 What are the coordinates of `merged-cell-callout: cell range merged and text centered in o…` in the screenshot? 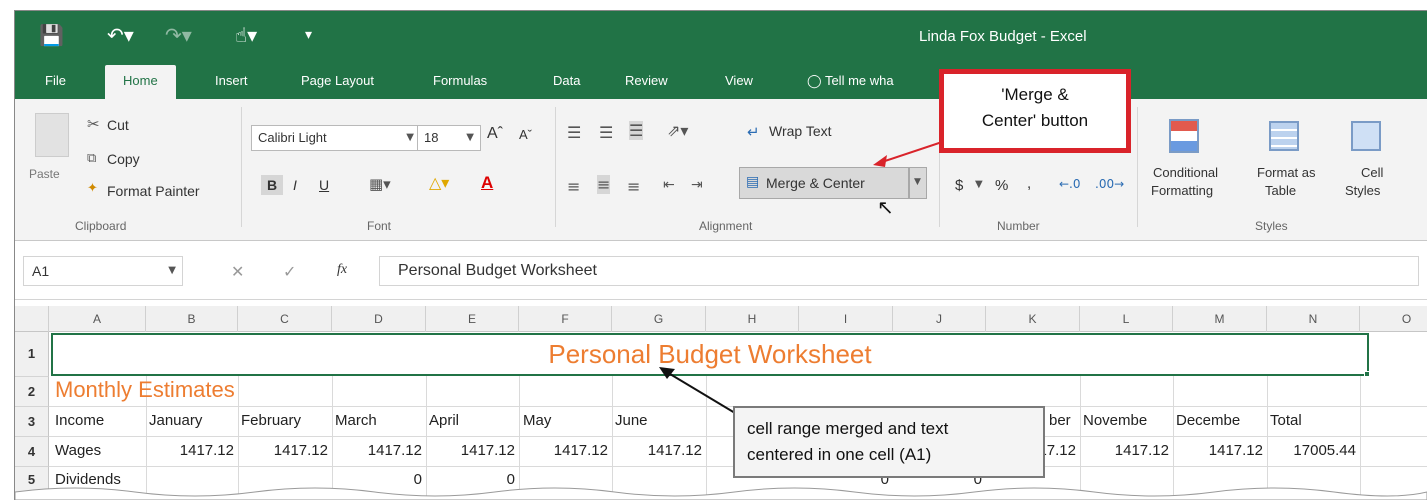 It's located at (889, 442).